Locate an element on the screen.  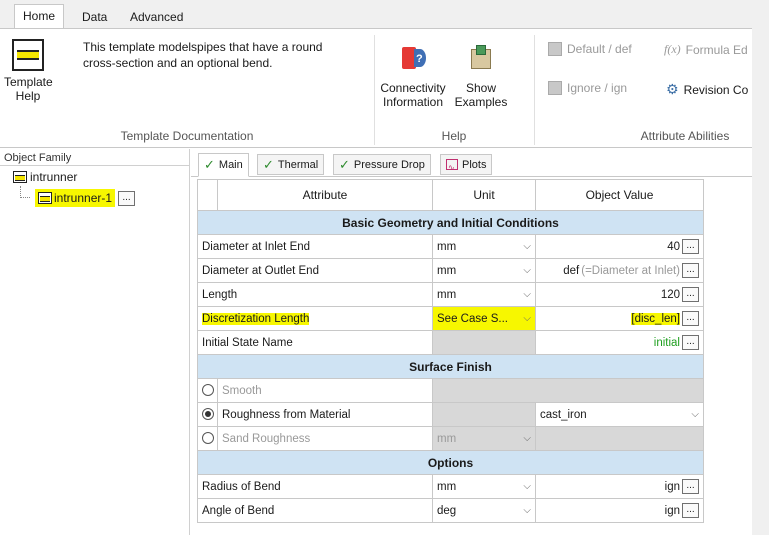
tab-plots-label: Plots is located at coordinates (474, 164).